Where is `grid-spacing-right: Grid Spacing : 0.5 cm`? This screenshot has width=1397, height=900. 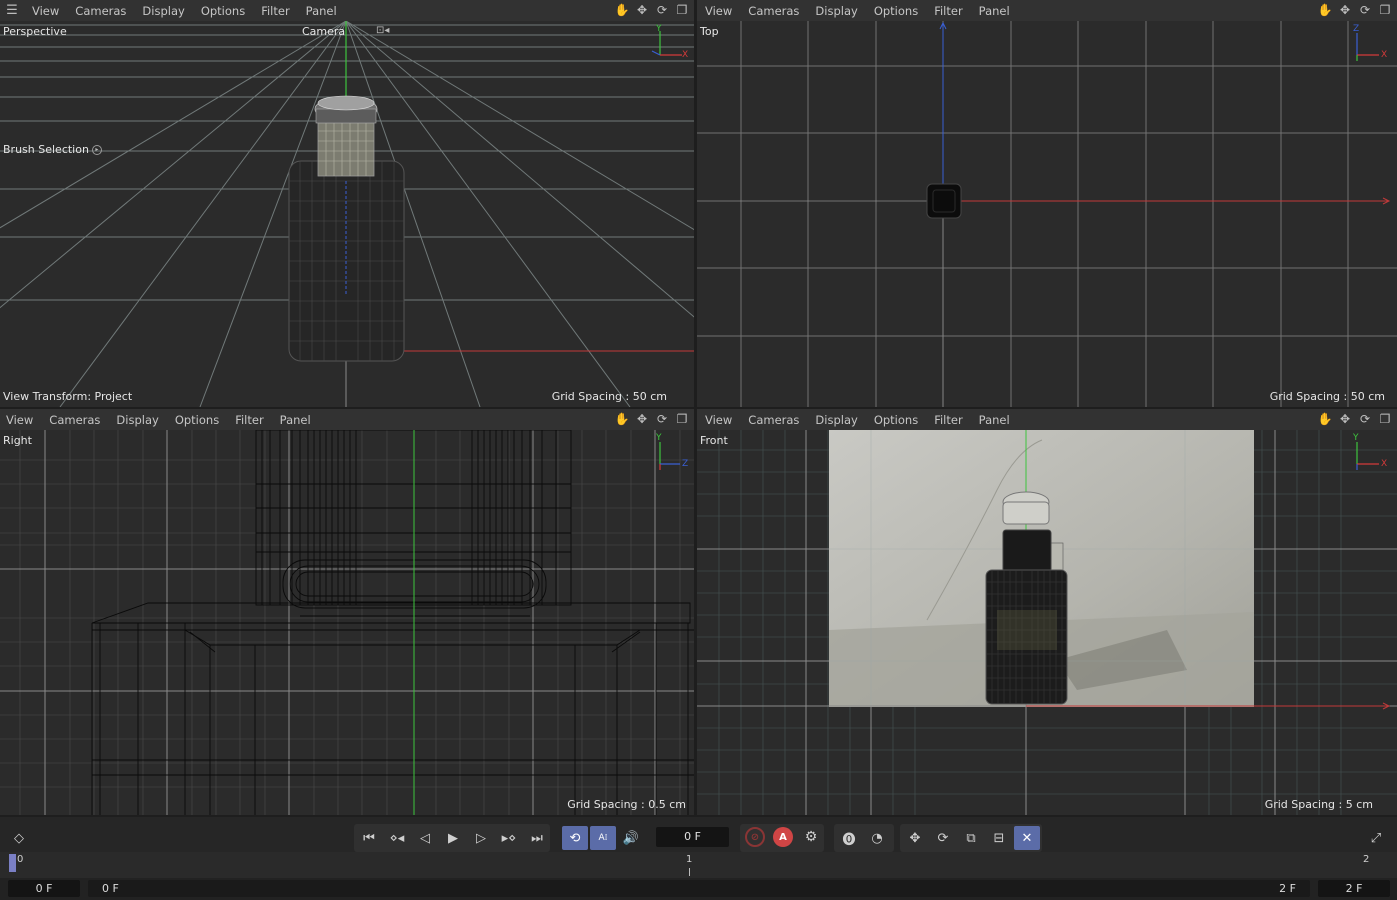 grid-spacing-right: Grid Spacing : 0.5 cm is located at coordinates (626, 804).